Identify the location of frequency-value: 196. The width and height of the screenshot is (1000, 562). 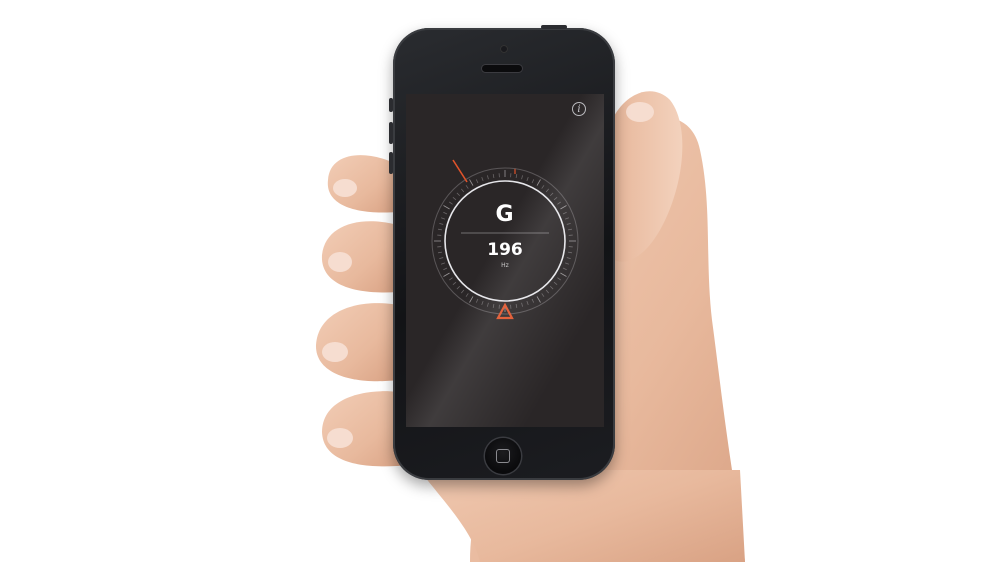
(505, 250).